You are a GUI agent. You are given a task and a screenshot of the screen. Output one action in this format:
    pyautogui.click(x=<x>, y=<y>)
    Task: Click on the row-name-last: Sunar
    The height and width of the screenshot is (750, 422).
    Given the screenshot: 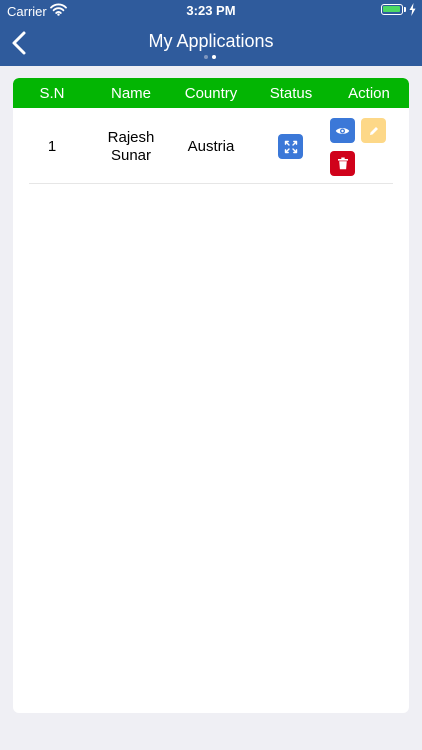 What is the action you would take?
    pyautogui.click(x=131, y=155)
    